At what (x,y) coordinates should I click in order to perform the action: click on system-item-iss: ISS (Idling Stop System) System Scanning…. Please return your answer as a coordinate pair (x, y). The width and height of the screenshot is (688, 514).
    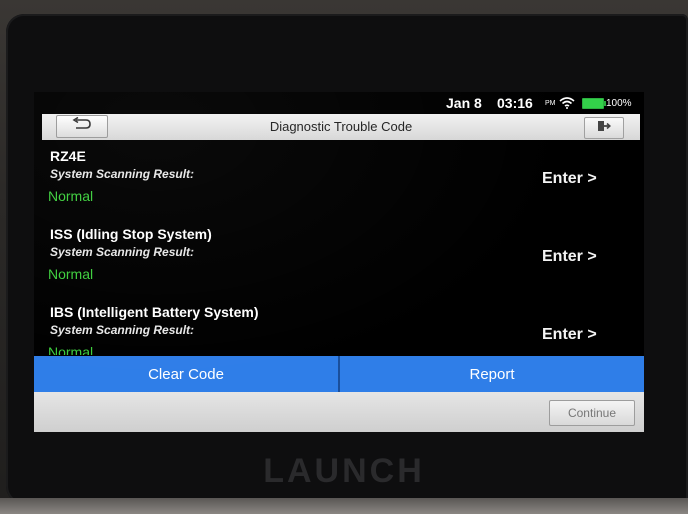
    Looking at the image, I should click on (339, 257).